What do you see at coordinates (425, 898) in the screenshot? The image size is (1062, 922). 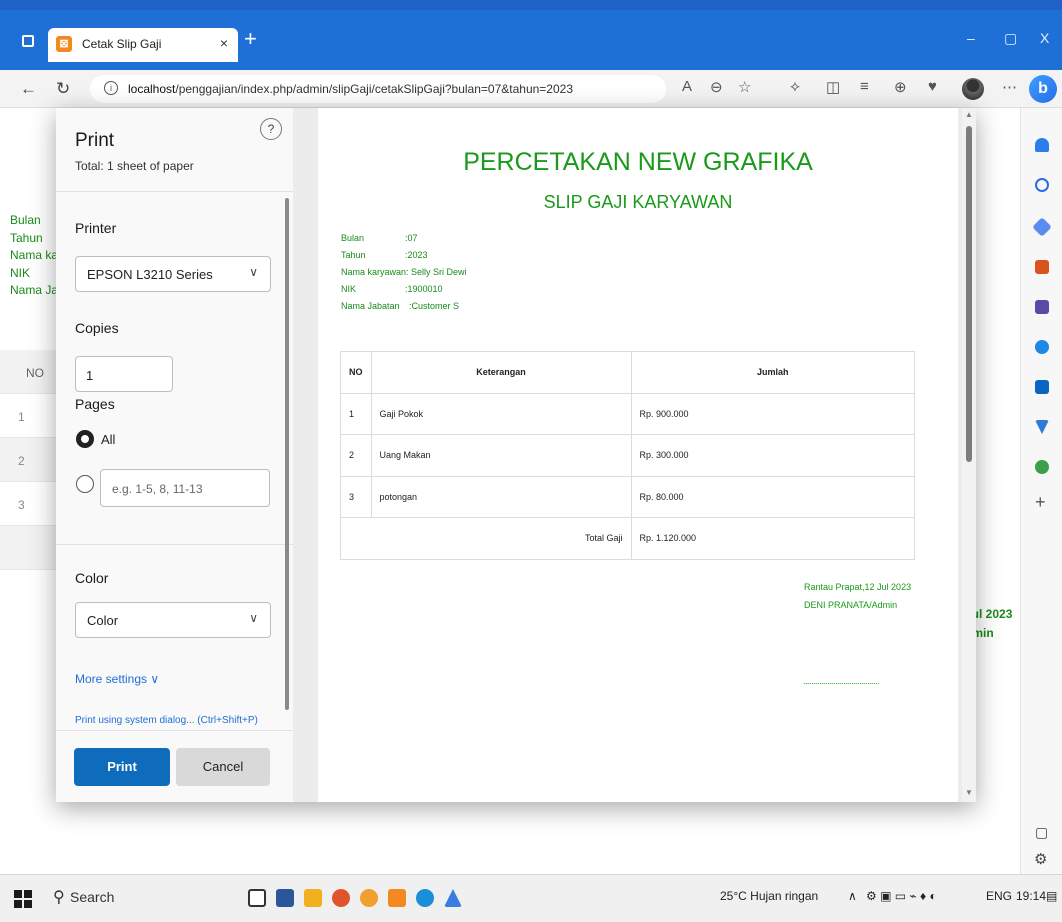 I see `edge-icon` at bounding box center [425, 898].